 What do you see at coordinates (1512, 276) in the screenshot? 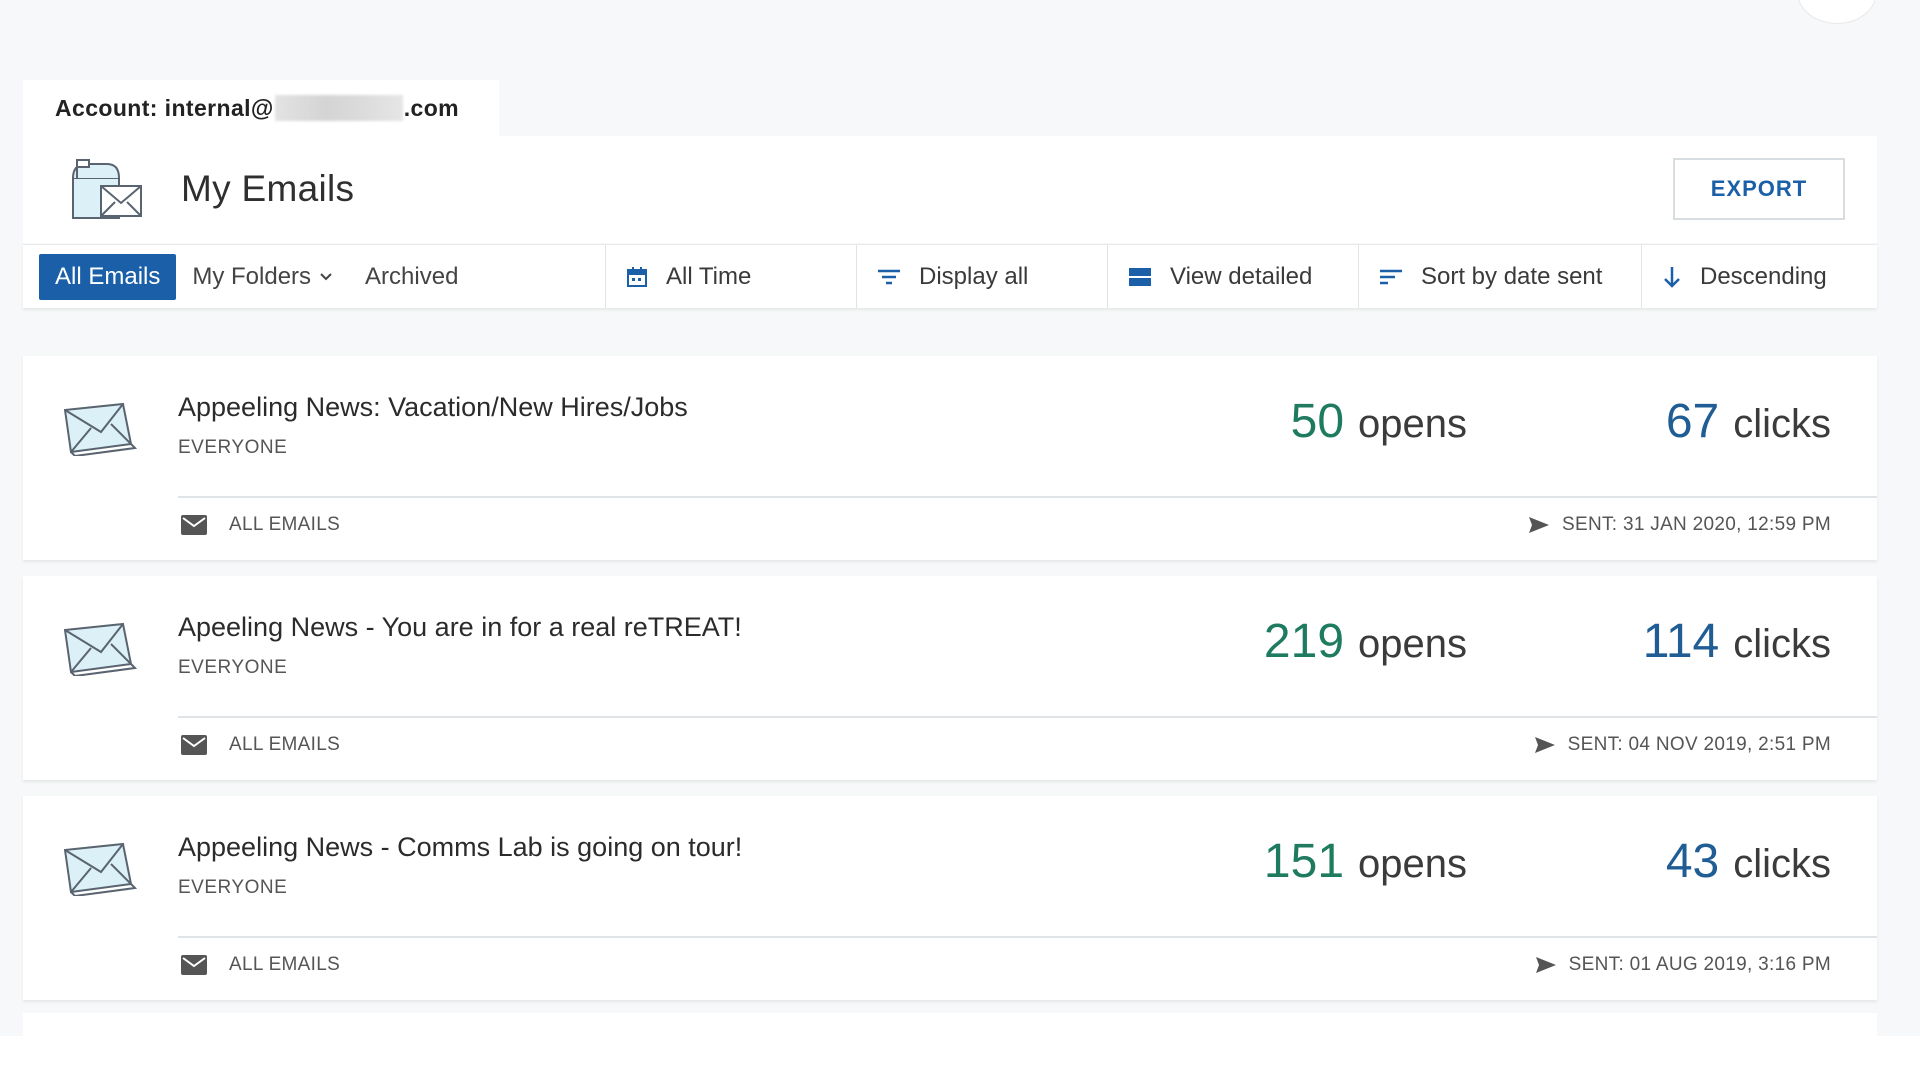
I see `sort-by-label: Sort by date sent` at bounding box center [1512, 276].